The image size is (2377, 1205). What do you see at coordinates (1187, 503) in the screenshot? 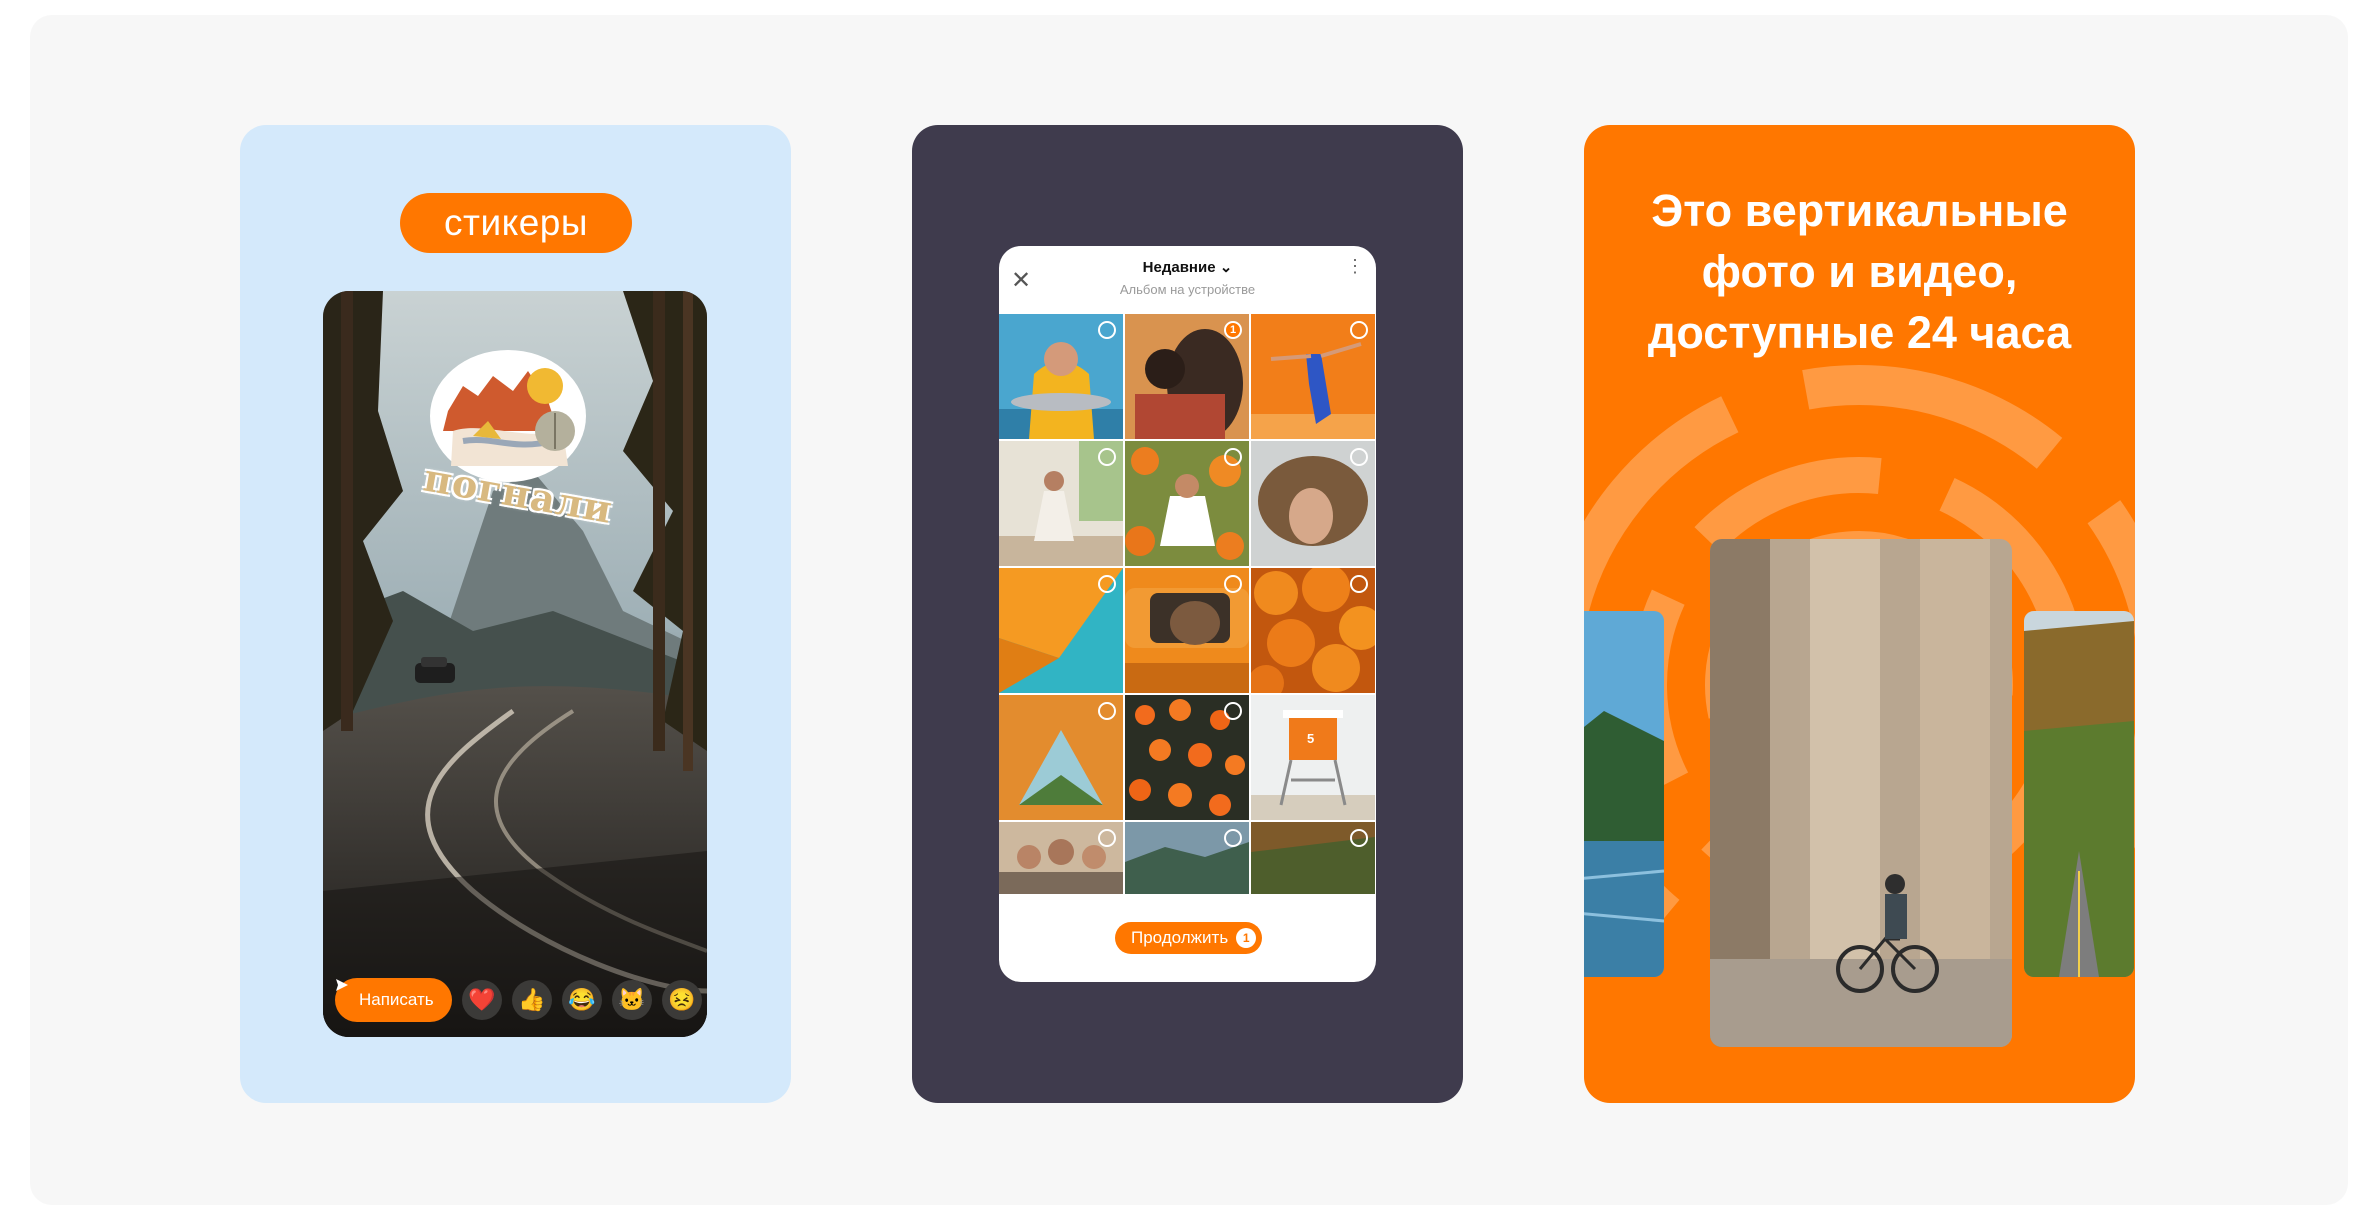
I see `photo-thumb-pumpkin-field` at bounding box center [1187, 503].